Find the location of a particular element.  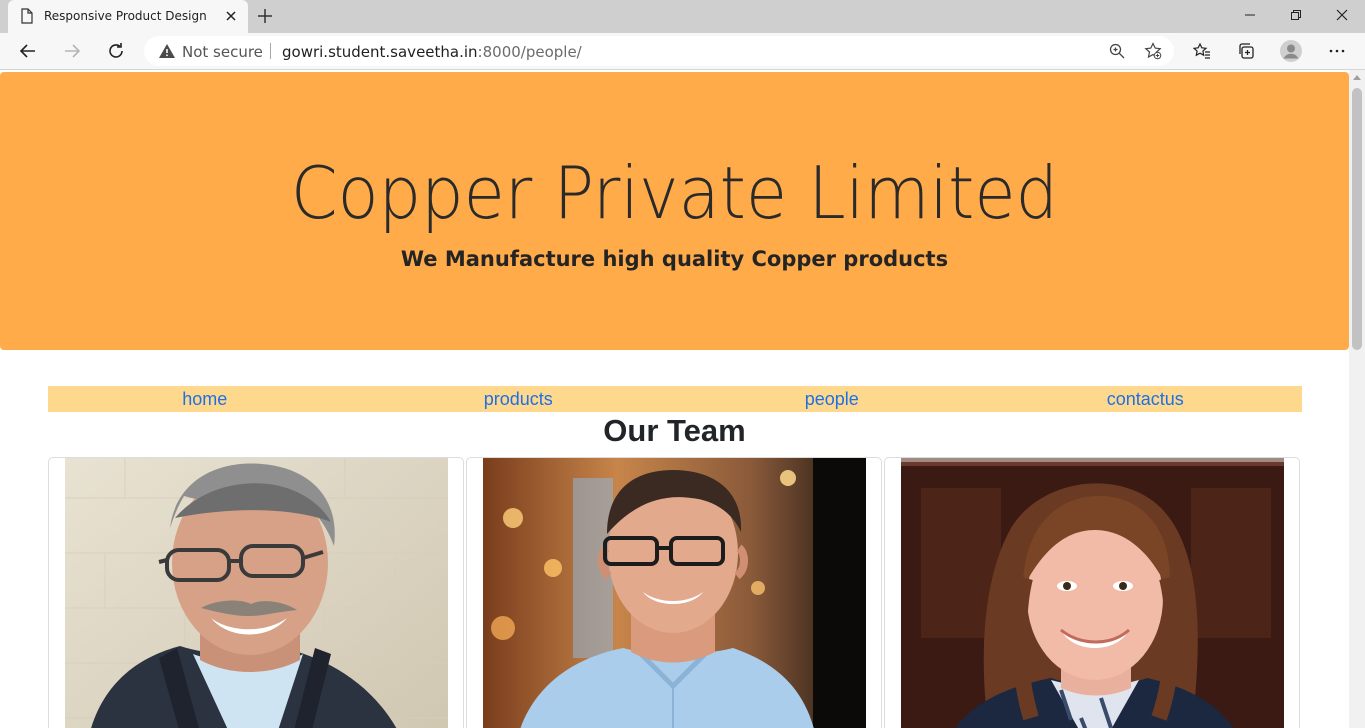

browser-tab: Responsive Product Design is located at coordinates (128, 16).